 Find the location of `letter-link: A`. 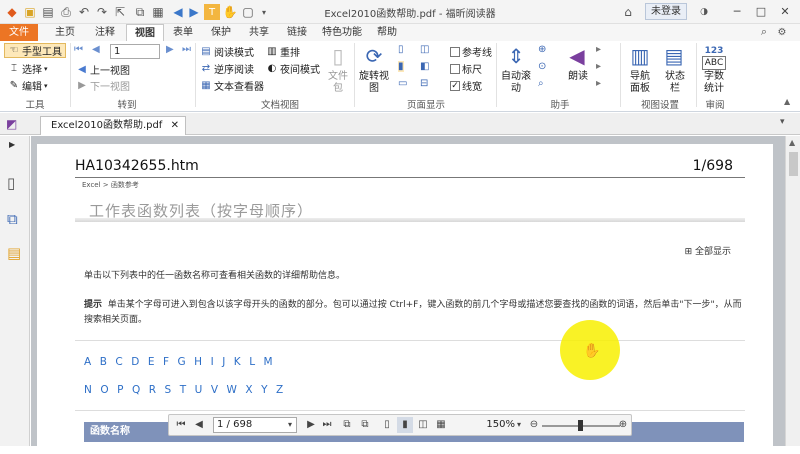

letter-link: A is located at coordinates (87, 362).